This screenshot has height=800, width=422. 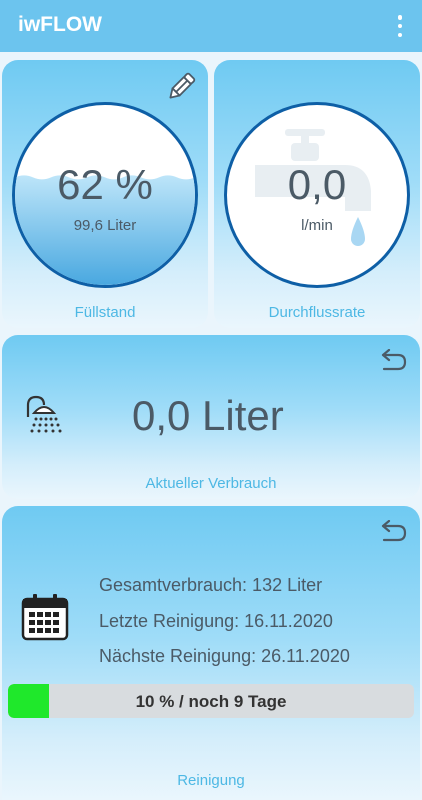 I want to click on flow-unit: l/min, so click(x=317, y=225).